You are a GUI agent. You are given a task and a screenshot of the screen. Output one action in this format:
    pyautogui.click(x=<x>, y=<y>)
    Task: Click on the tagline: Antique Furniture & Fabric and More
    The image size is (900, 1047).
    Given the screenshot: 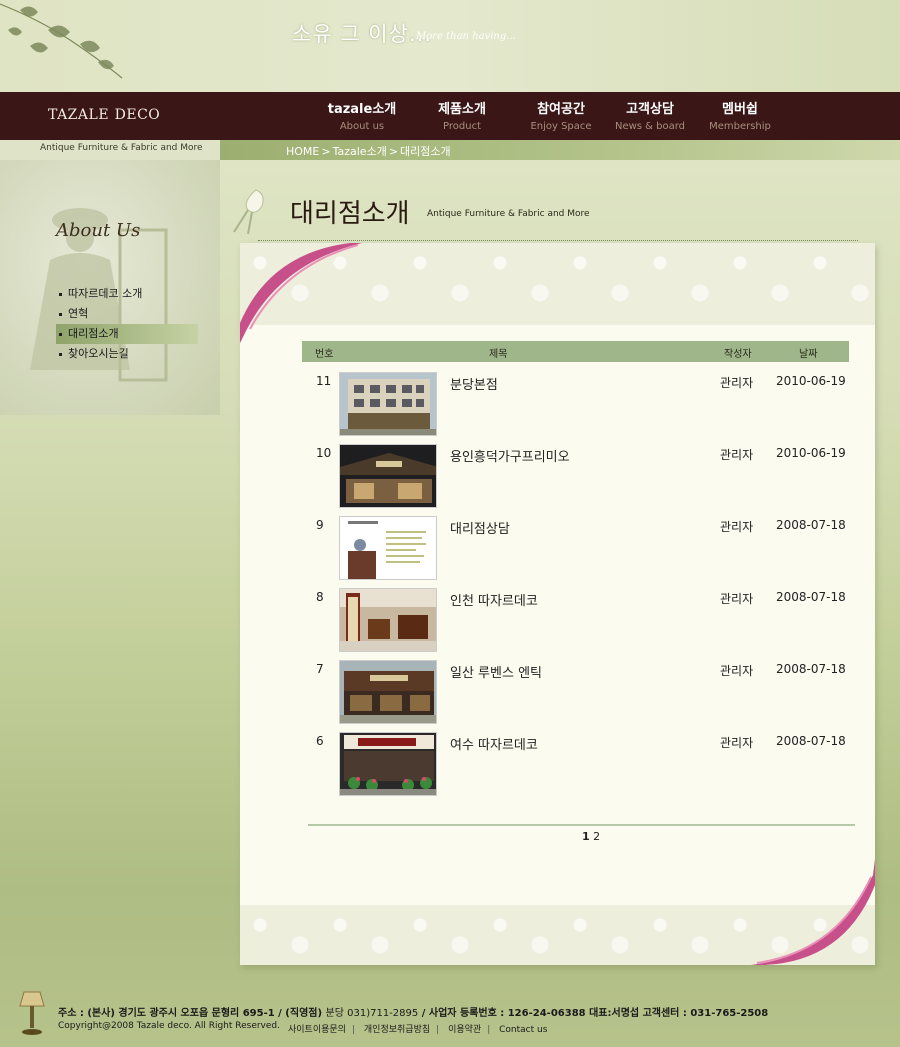 What is the action you would take?
    pyautogui.click(x=121, y=148)
    